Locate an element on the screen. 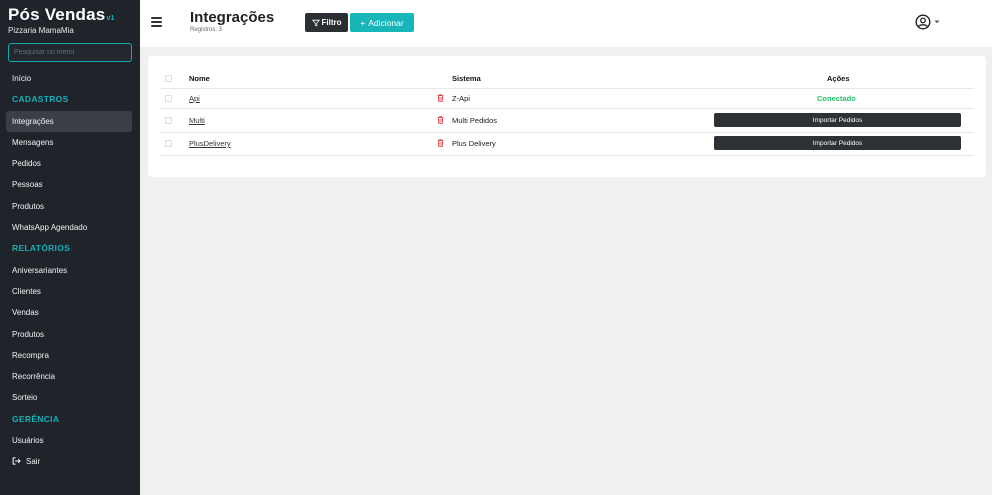 The image size is (992, 495). sidebar-item-inicio: Início is located at coordinates (69, 78).